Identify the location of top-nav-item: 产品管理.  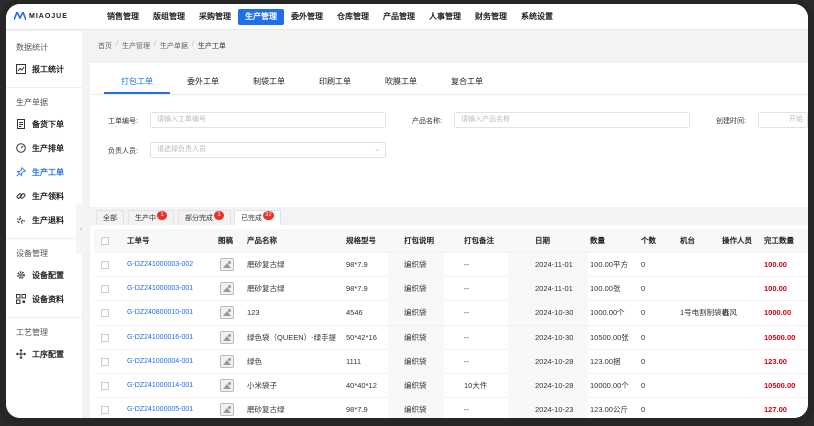
(399, 17).